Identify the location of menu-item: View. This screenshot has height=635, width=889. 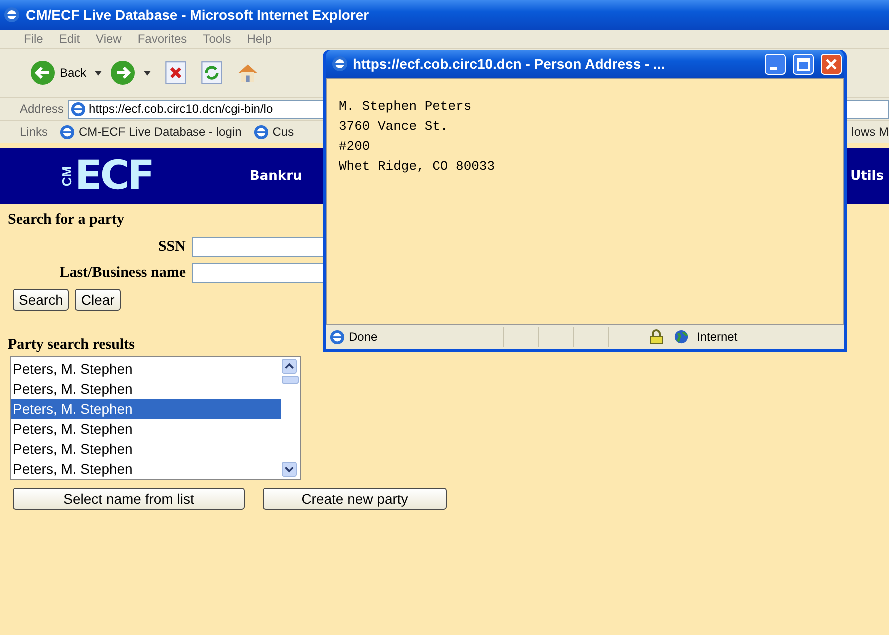
(109, 39).